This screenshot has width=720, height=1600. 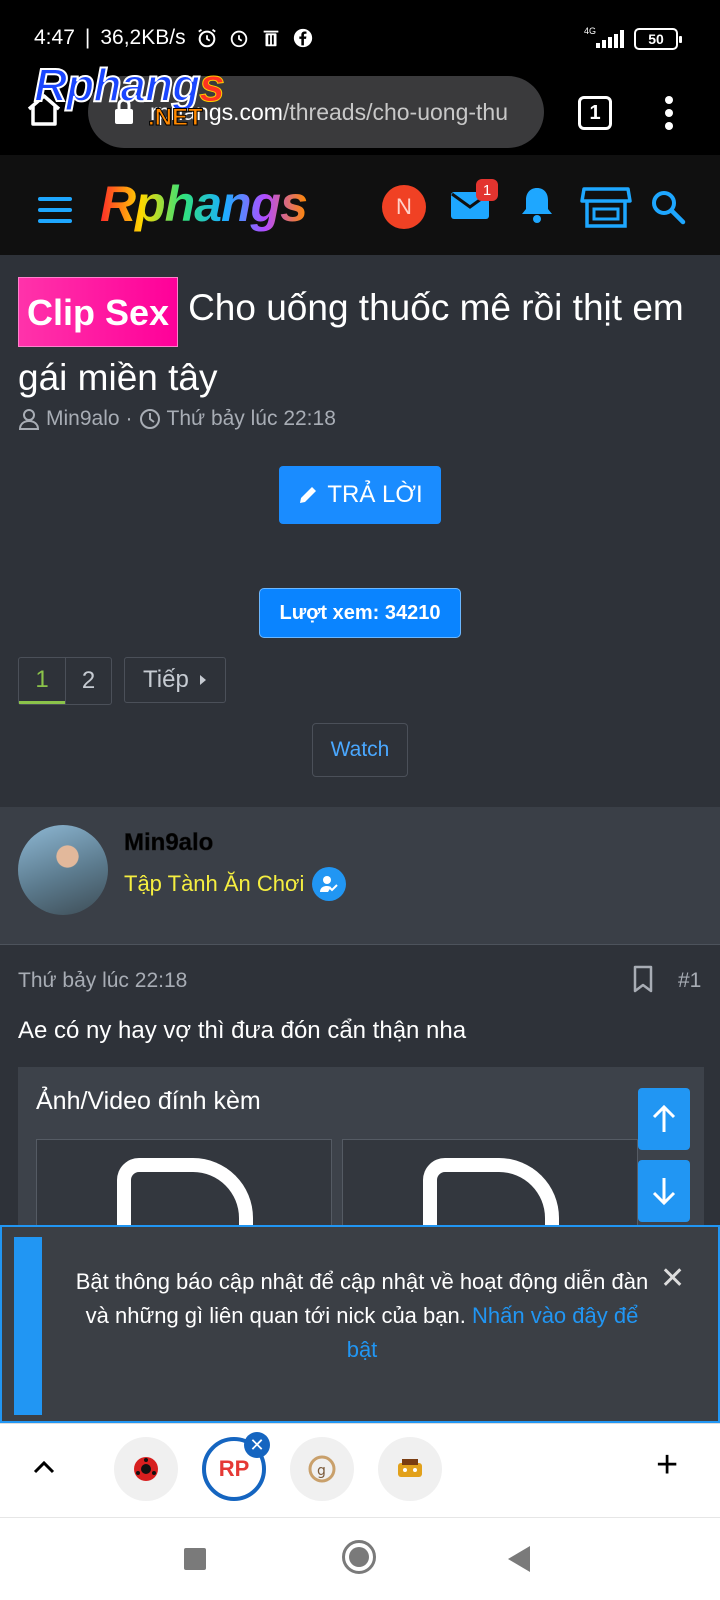 I want to click on bell-icon, so click(x=537, y=205).